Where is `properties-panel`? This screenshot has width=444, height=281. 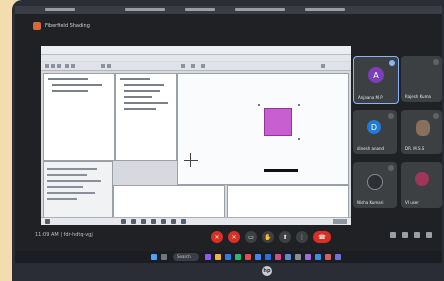
properties-panel is located at coordinates (78, 190).